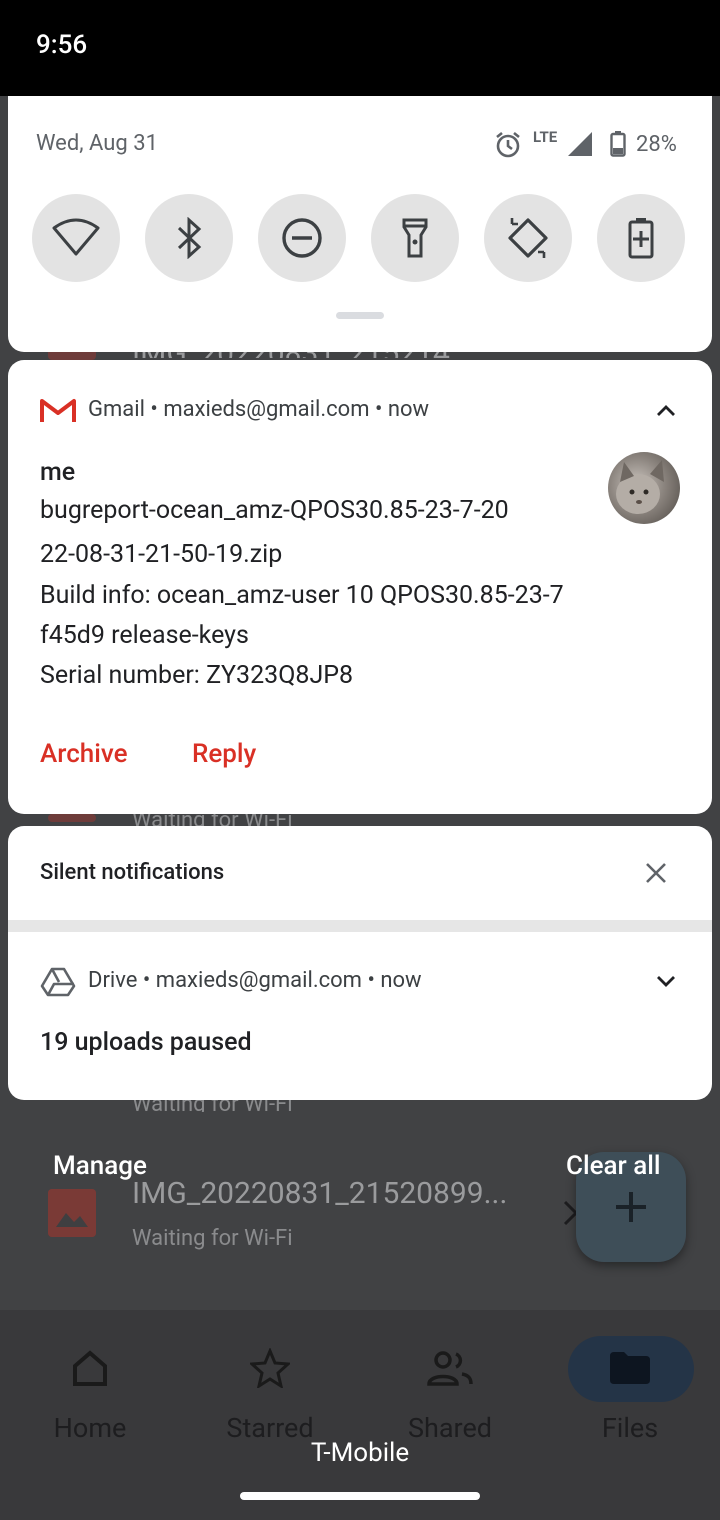 Image resolution: width=720 pixels, height=1520 pixels. What do you see at coordinates (630, 1395) in the screenshot?
I see `nav-files: Files` at bounding box center [630, 1395].